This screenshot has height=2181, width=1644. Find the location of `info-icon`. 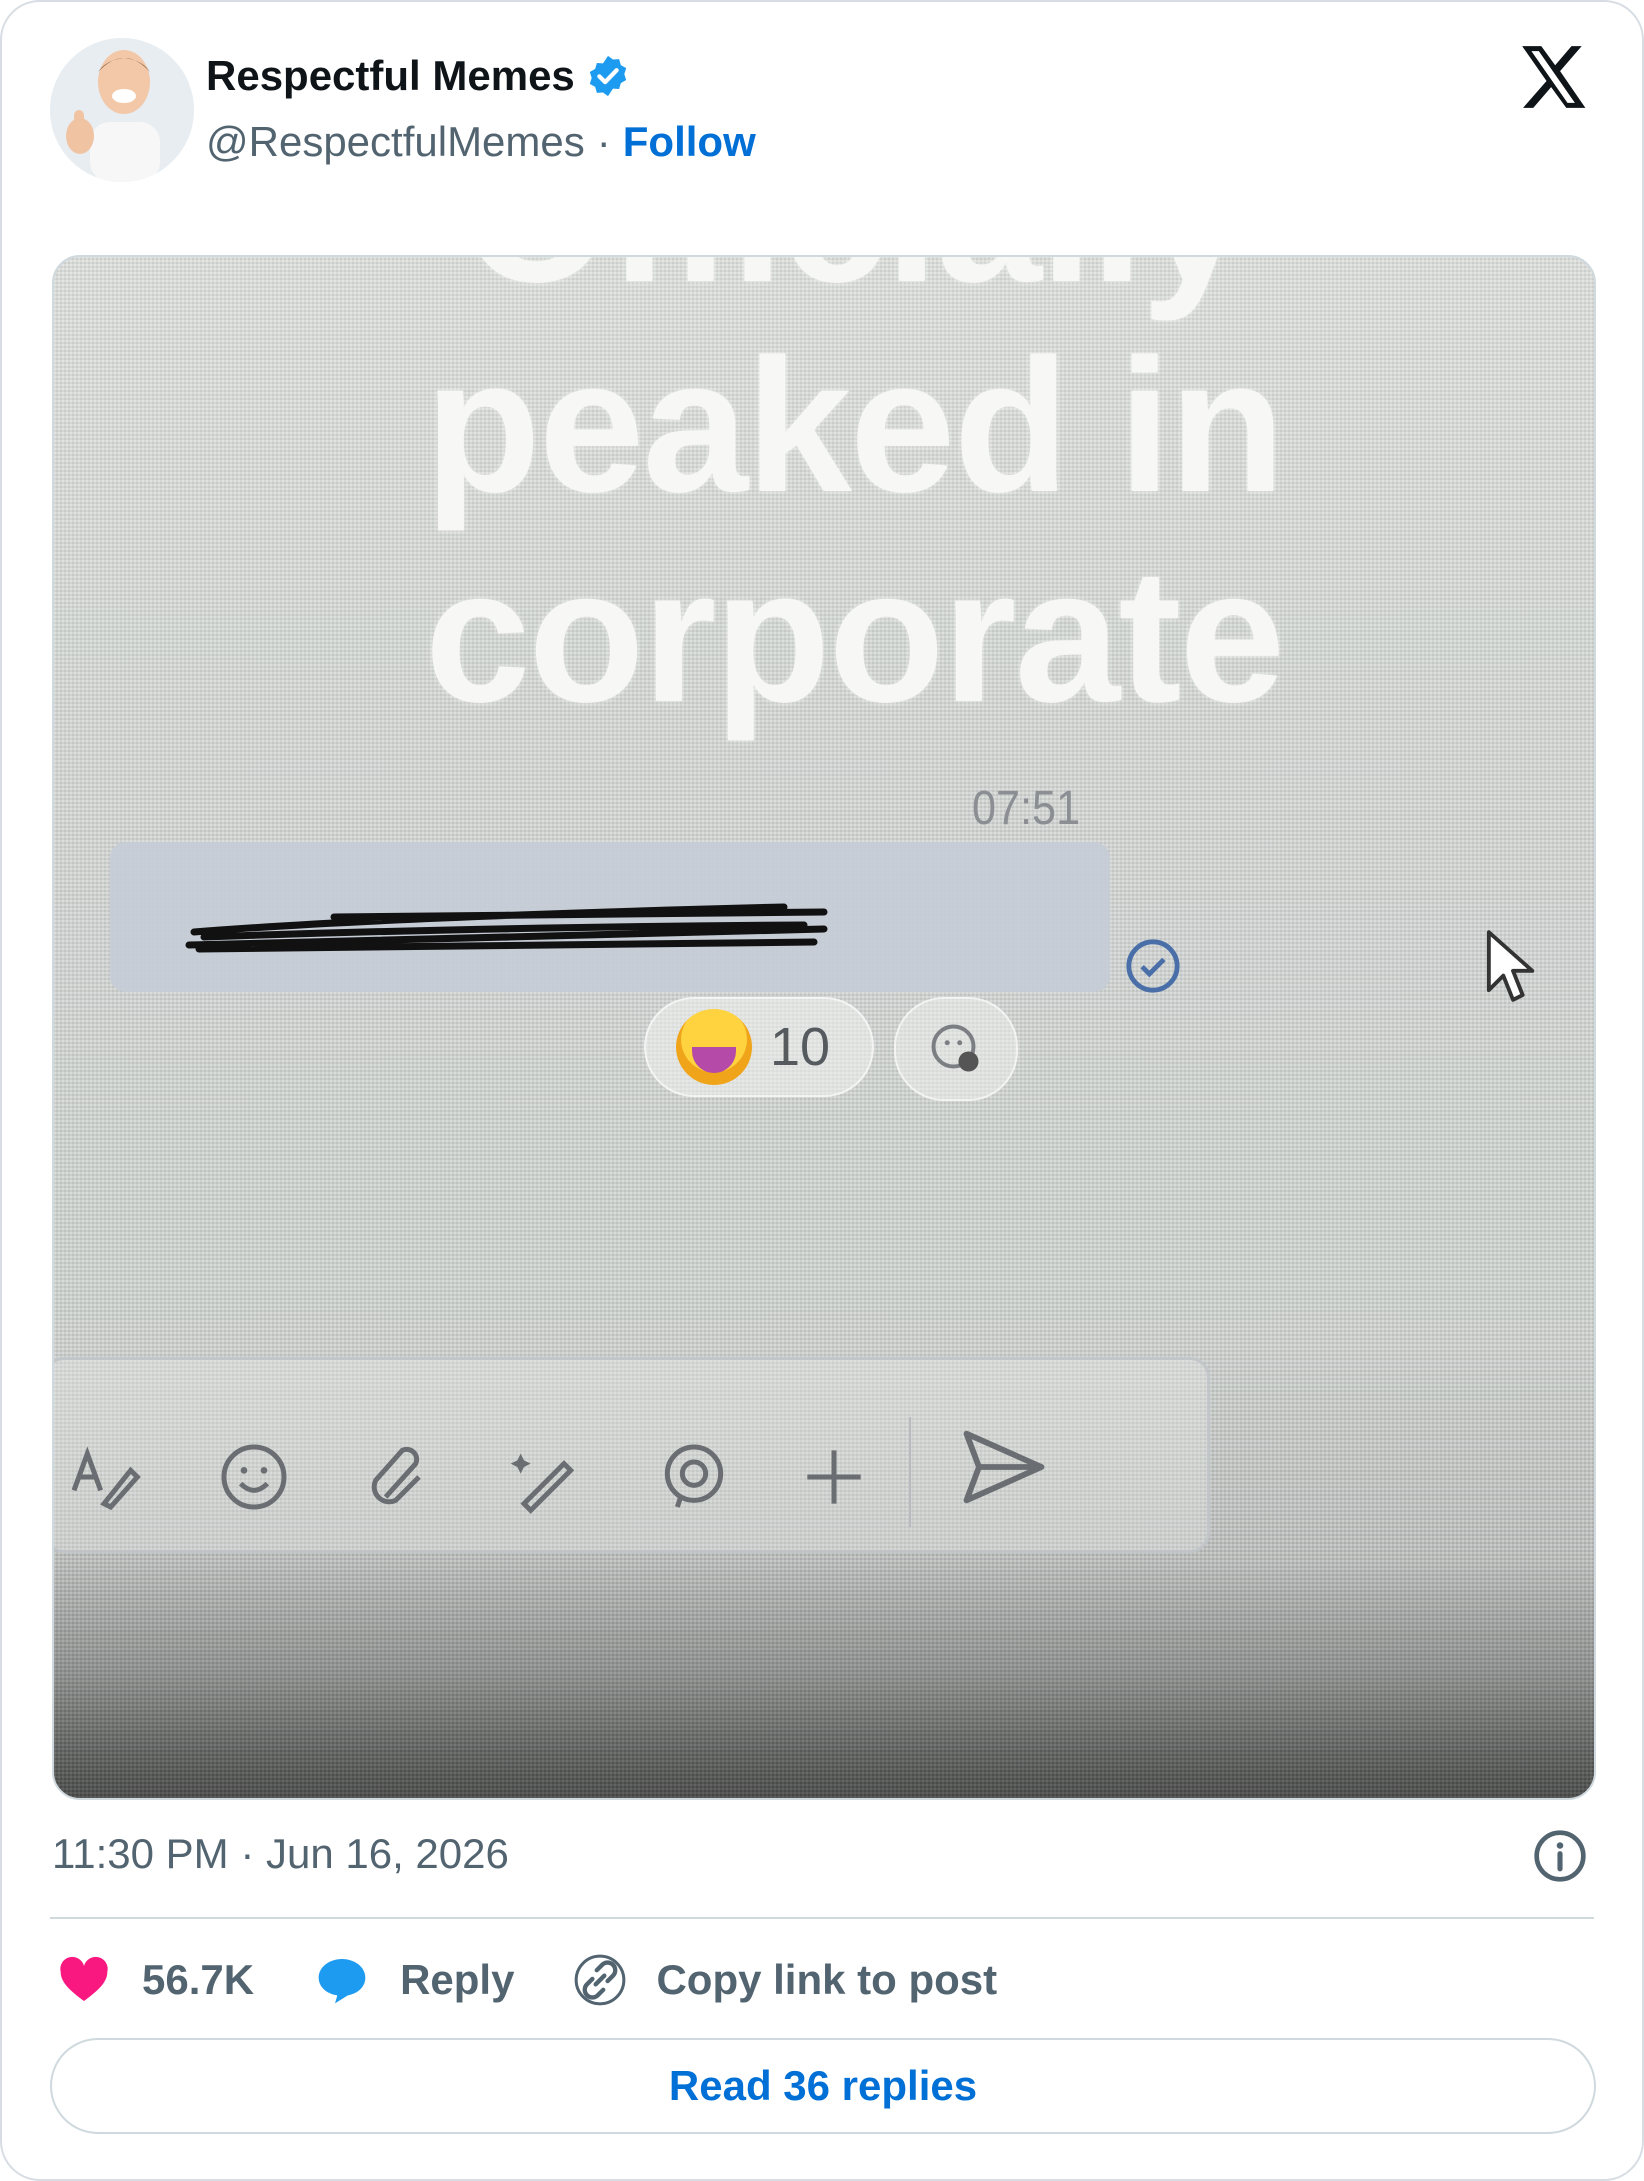

info-icon is located at coordinates (1560, 1856).